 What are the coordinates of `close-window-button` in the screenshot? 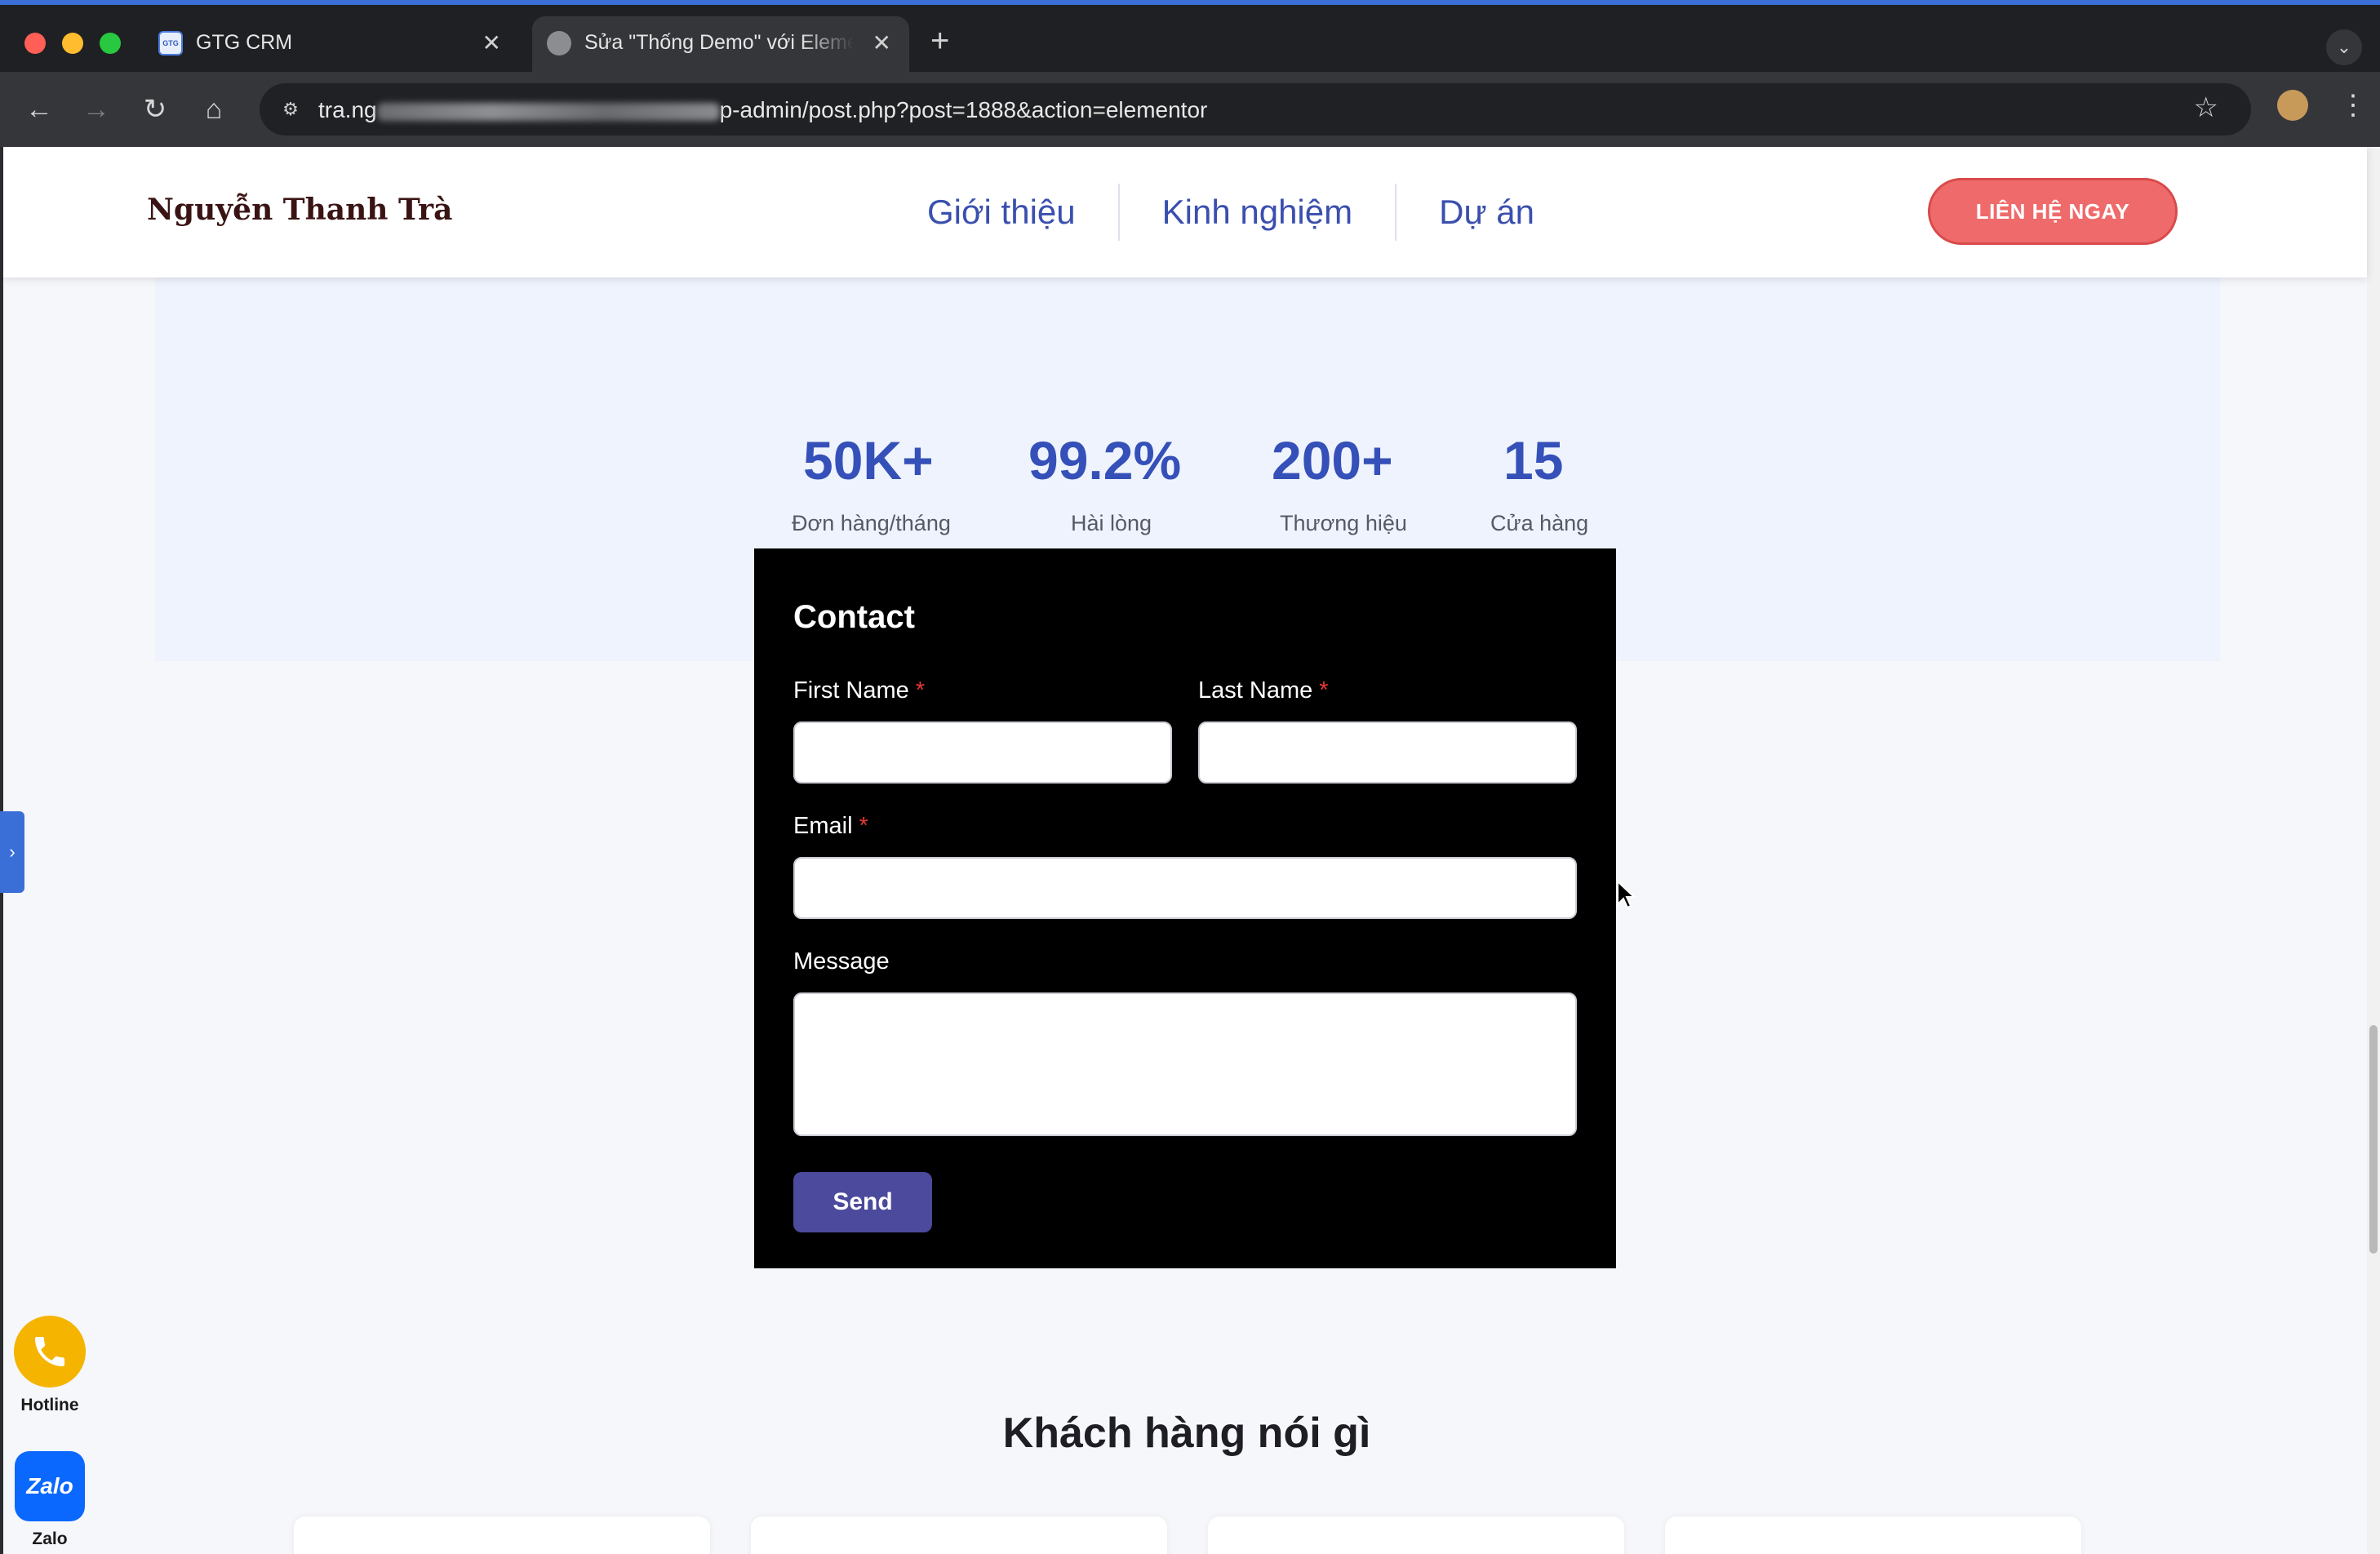 It's located at (35, 43).